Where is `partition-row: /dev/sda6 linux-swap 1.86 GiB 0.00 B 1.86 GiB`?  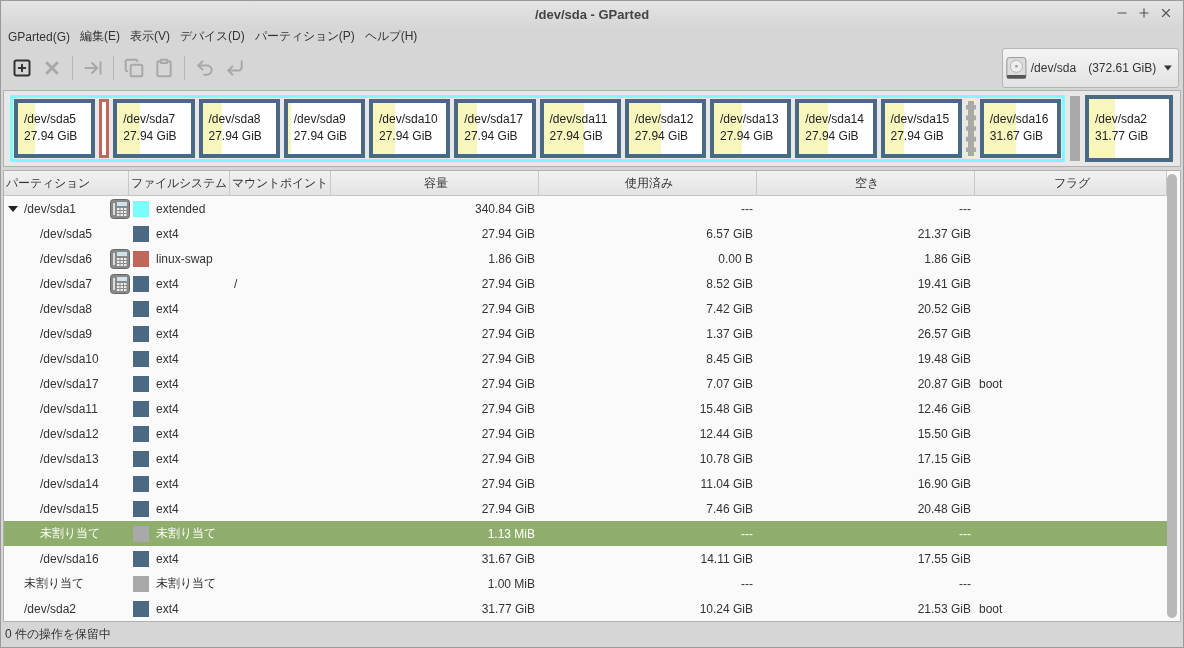 partition-row: /dev/sda6 linux-swap 1.86 GiB 0.00 B 1.86 GiB is located at coordinates (585, 259).